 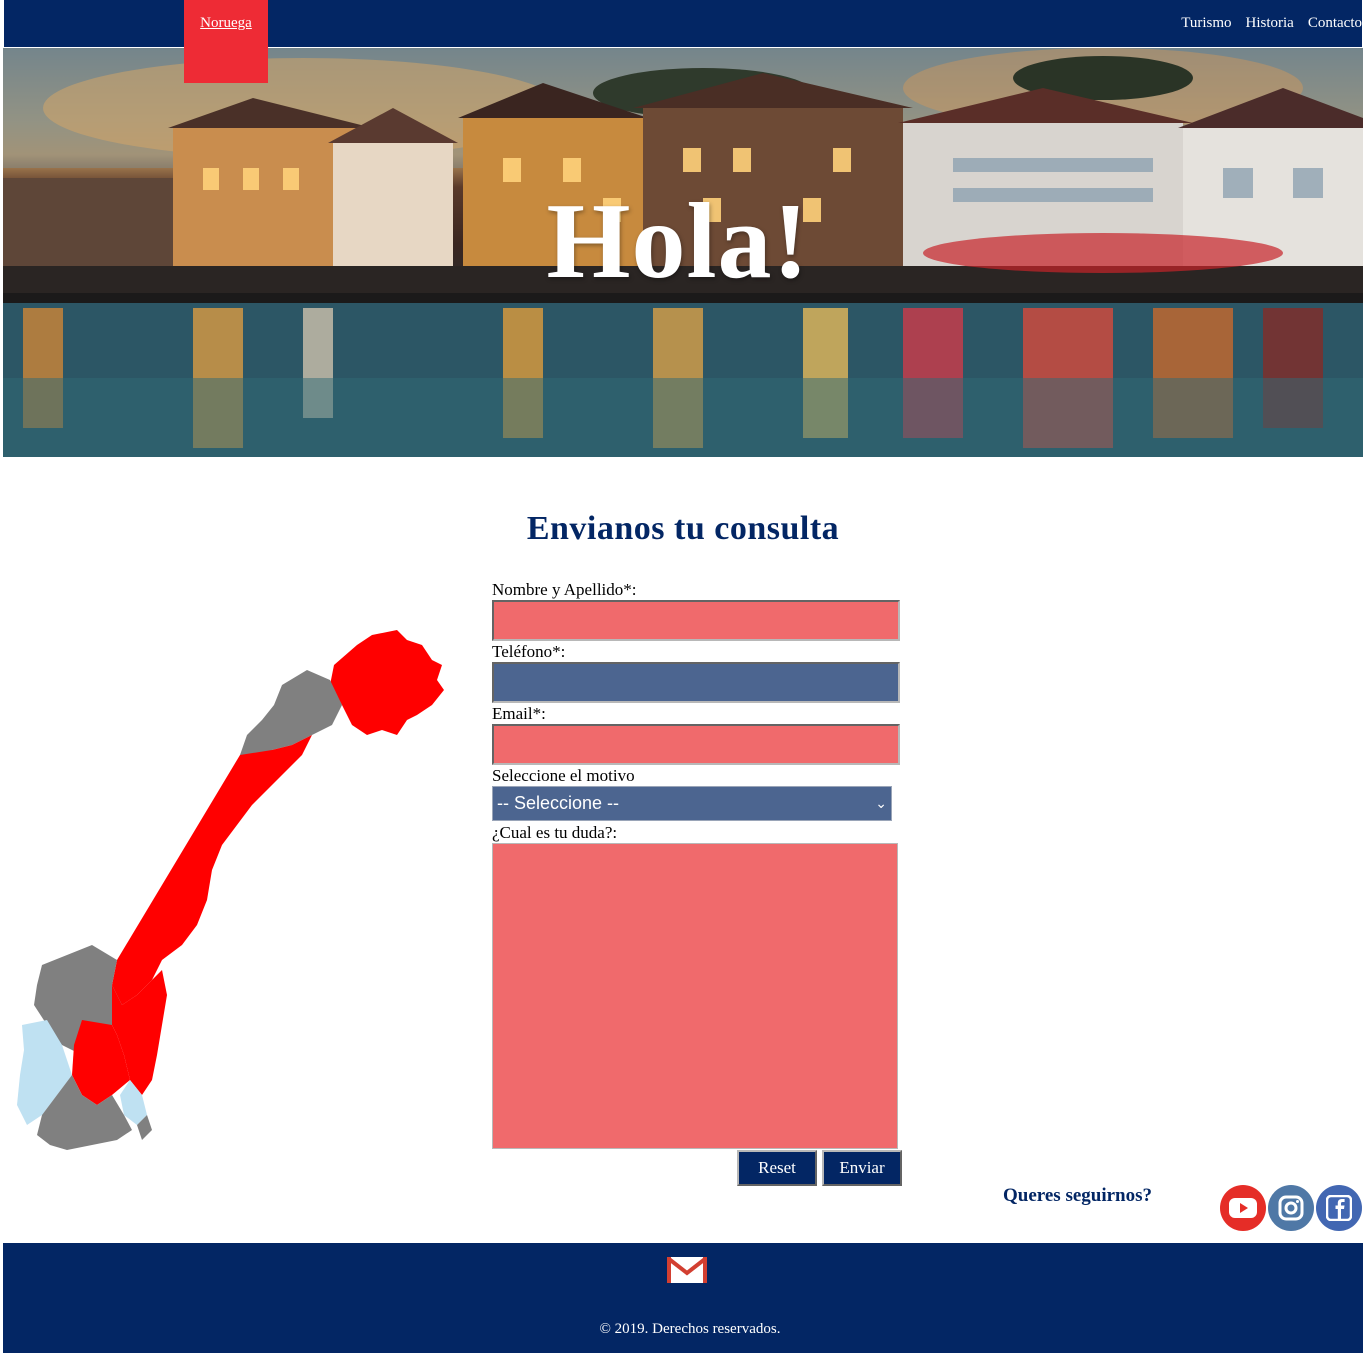 What do you see at coordinates (678, 241) in the screenshot?
I see `hero-title: Hola!` at bounding box center [678, 241].